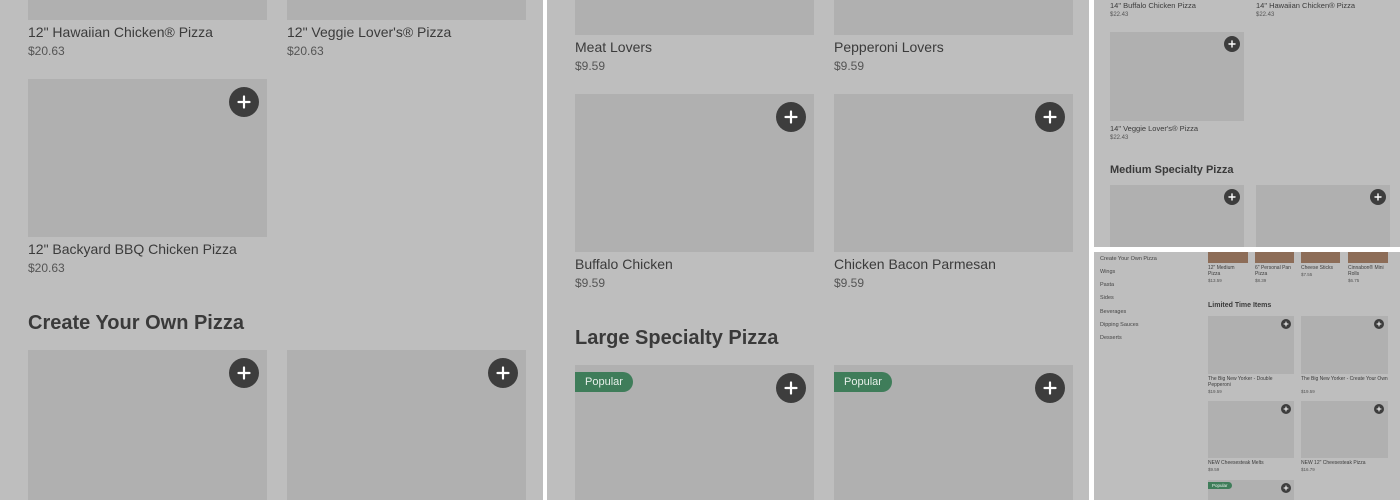 The width and height of the screenshot is (1400, 500). Describe the element at coordinates (1261, 280) in the screenshot. I see `item-price: $8.39` at that location.